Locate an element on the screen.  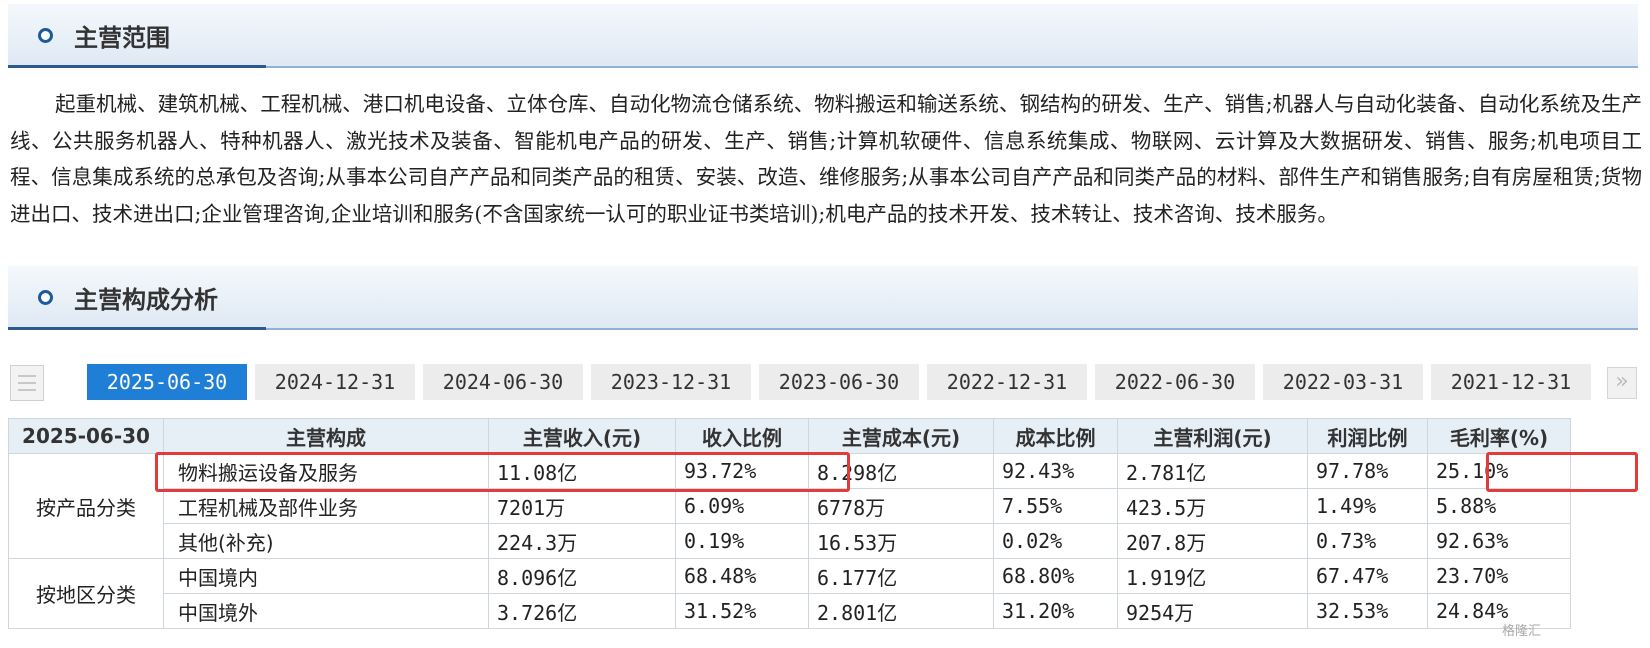
revenue-cell: 7201万 is located at coordinates (582, 506).